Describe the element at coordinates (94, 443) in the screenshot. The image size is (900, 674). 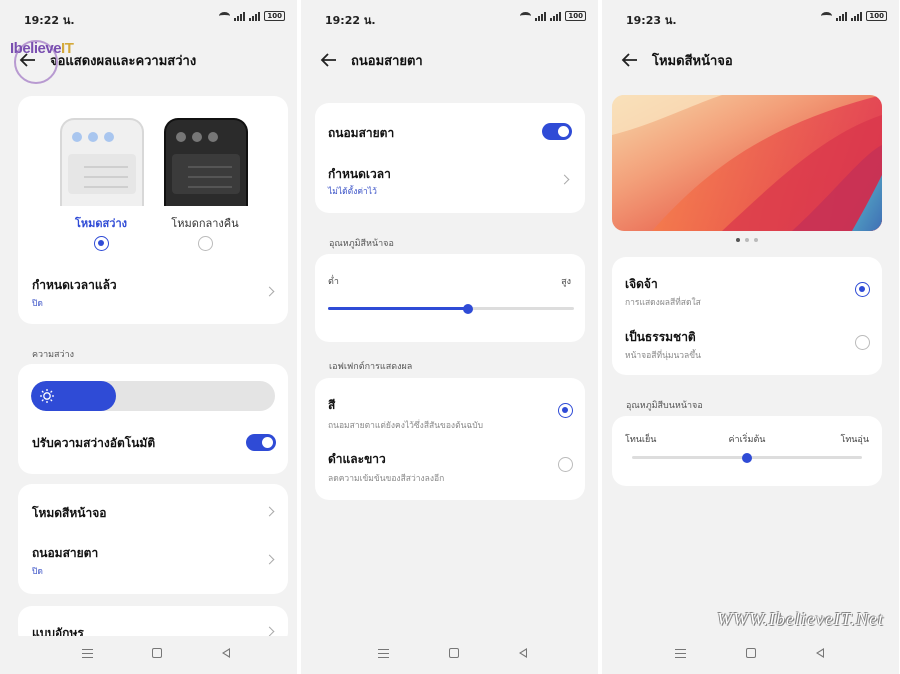
I see `auto-brightness-label: ปรับความสว่างอัตโนมัติ` at that location.